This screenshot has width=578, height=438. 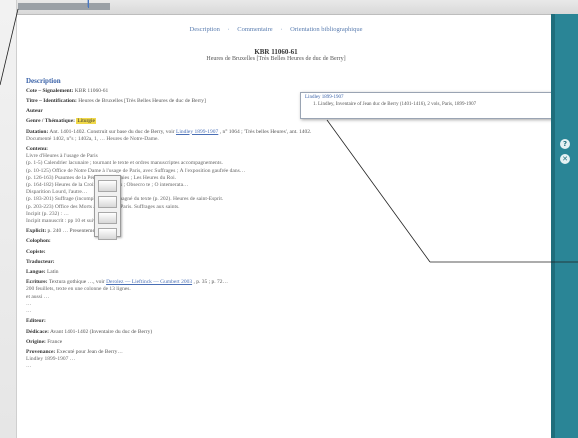 I want to click on copiste-label: Copiste:, so click(x=36, y=251).